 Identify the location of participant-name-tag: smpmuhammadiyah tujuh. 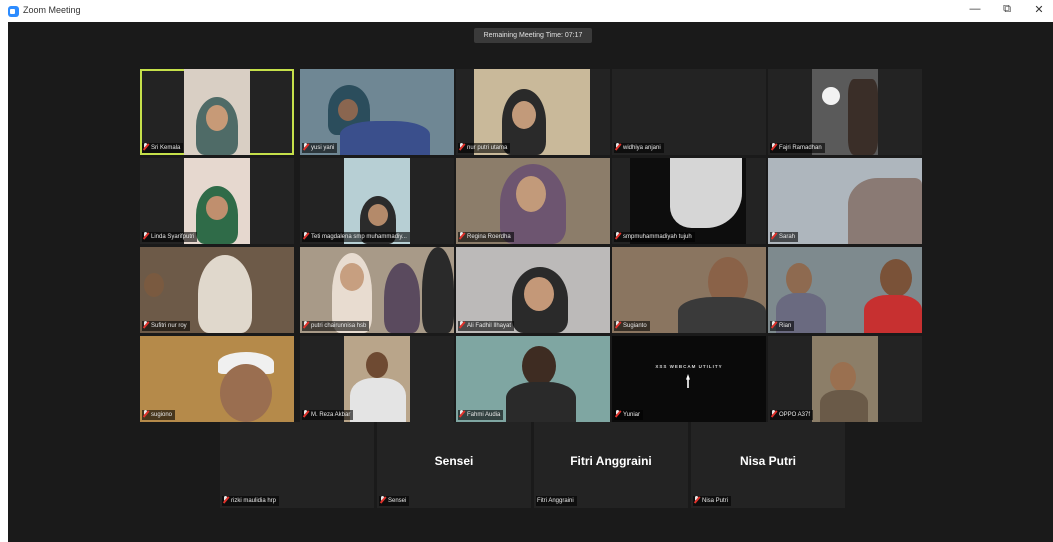
(654, 237).